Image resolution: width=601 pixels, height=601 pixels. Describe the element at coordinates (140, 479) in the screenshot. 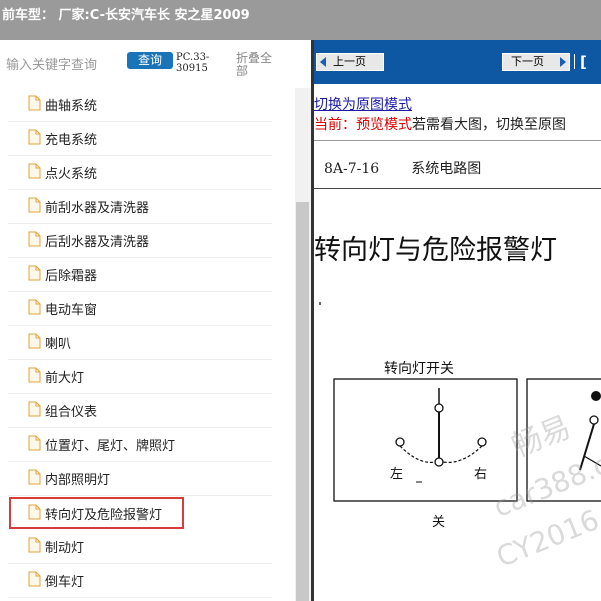

I see `tree-item: 内部照明灯` at that location.